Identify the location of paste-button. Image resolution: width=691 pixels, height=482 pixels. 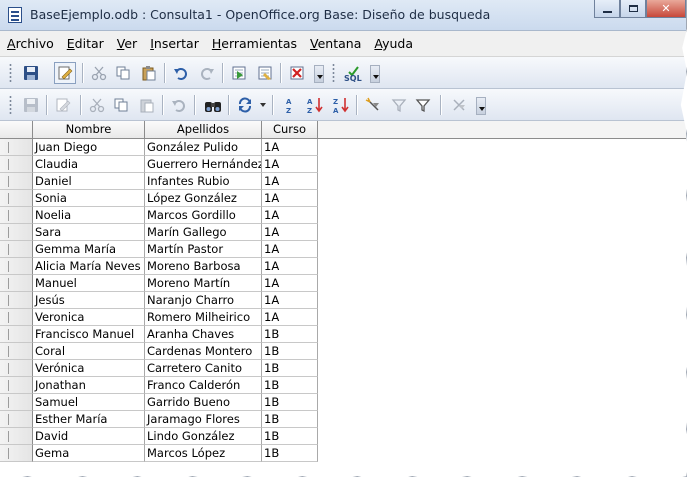
(149, 73).